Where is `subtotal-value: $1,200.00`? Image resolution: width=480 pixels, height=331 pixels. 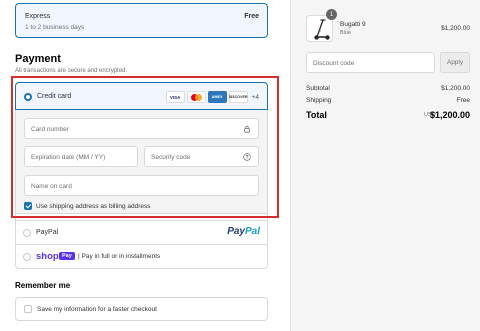
subtotal-value: $1,200.00 is located at coordinates (455, 88).